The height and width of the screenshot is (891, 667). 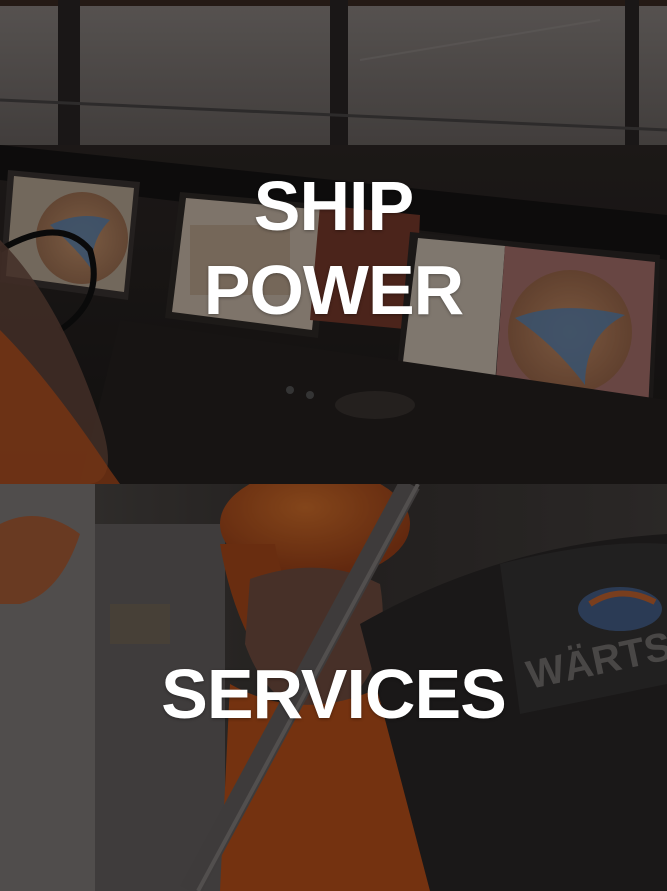 What do you see at coordinates (334, 694) in the screenshot?
I see `tile-title-services: SERVICES` at bounding box center [334, 694].